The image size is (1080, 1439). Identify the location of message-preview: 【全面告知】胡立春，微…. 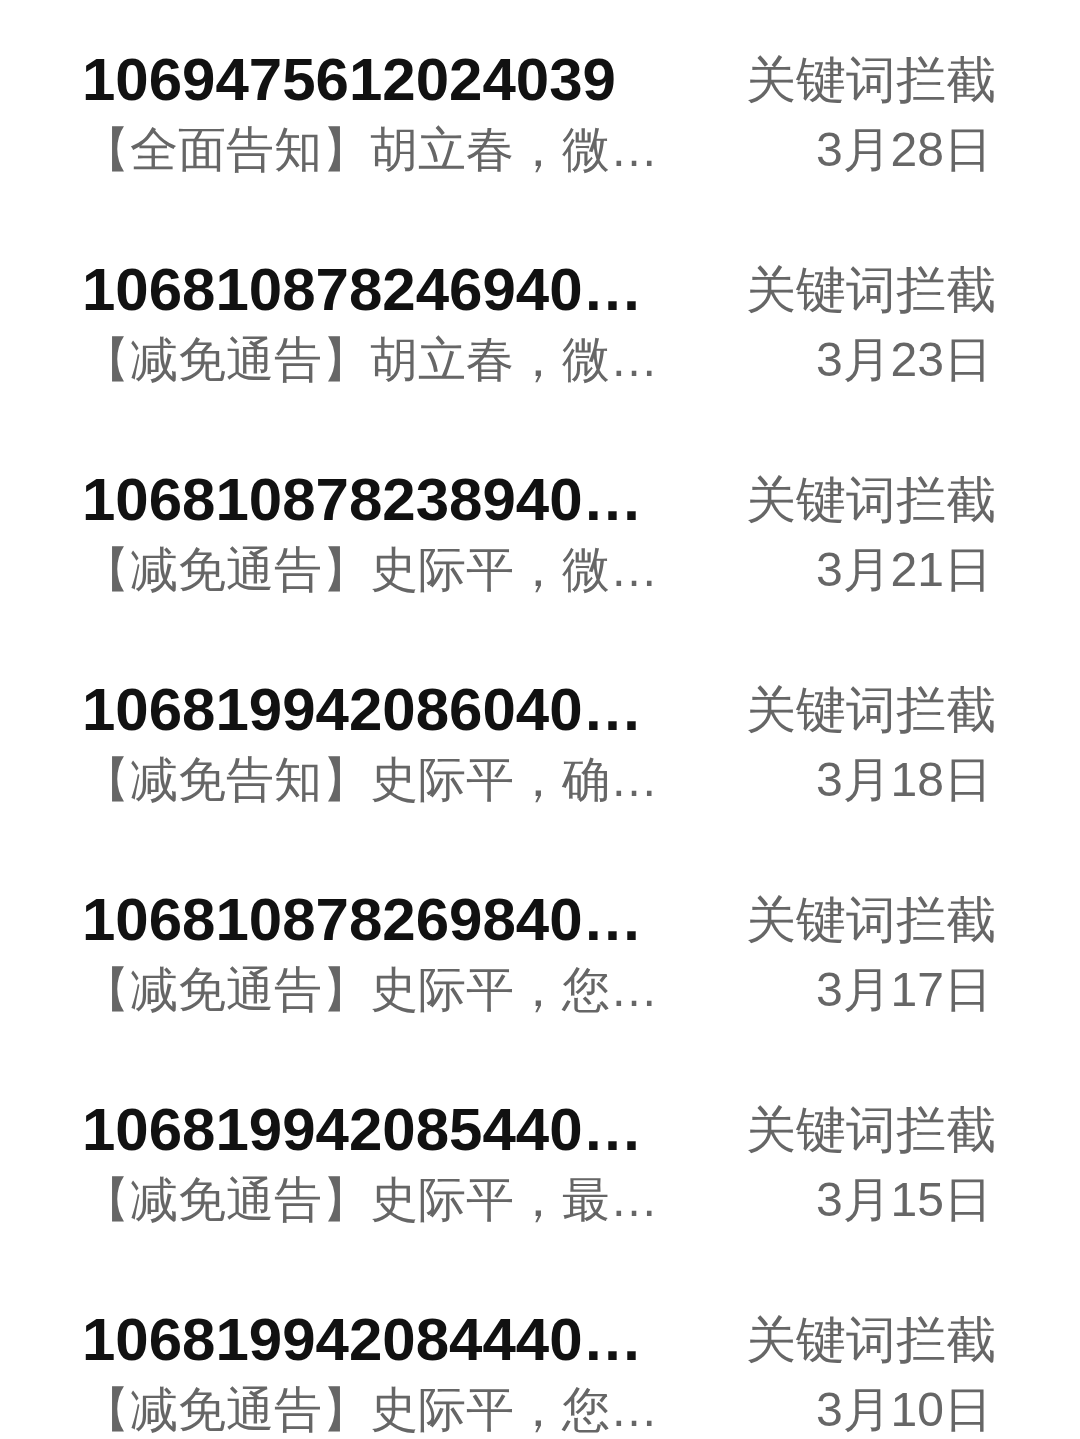
(370, 150).